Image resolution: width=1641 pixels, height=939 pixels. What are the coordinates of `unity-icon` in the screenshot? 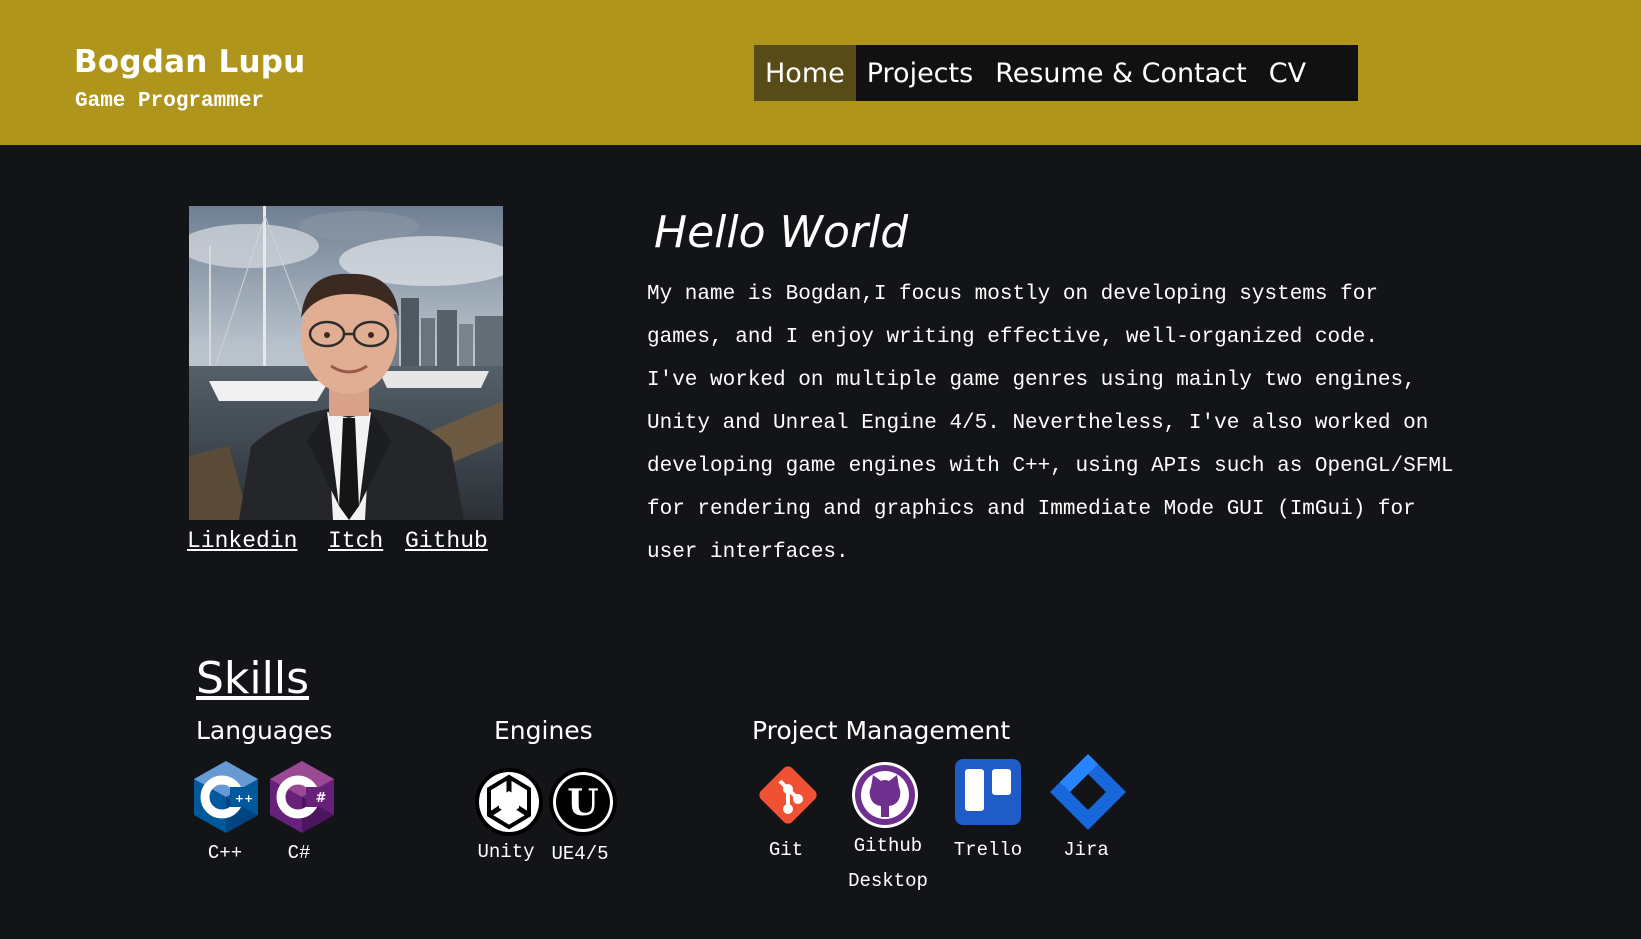 It's located at (509, 804).